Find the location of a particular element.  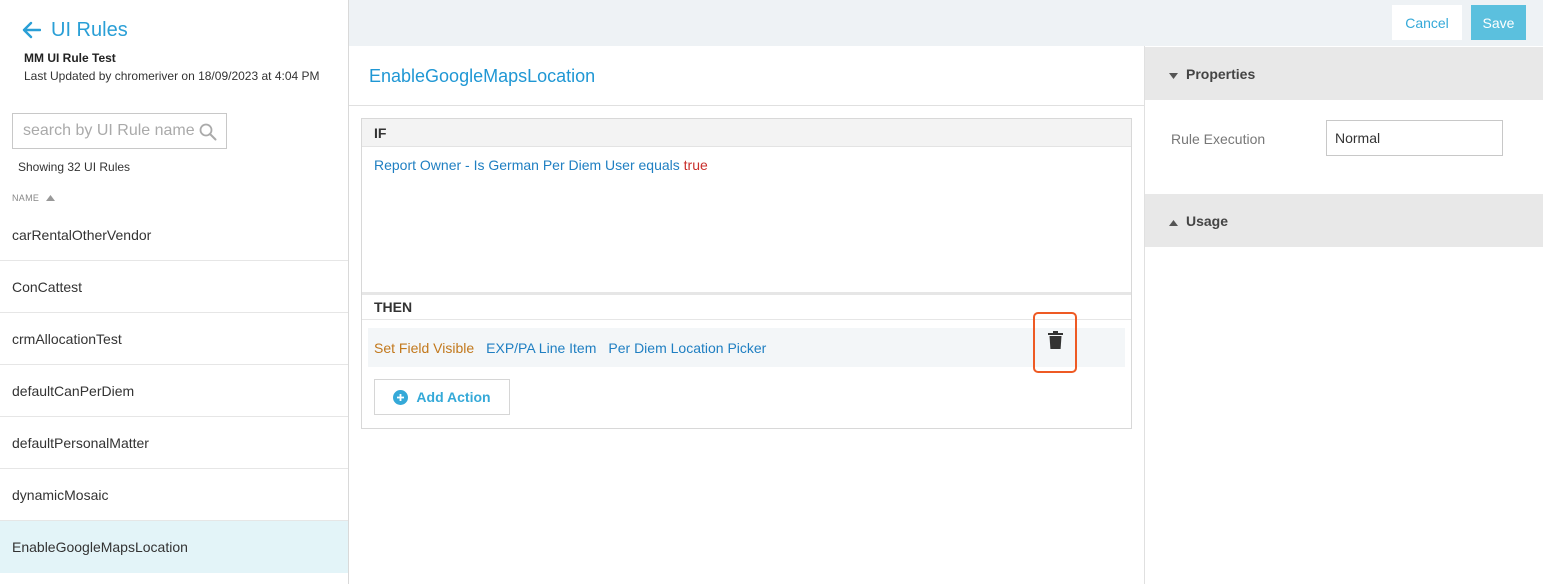

trash-icon is located at coordinates (1055, 342).